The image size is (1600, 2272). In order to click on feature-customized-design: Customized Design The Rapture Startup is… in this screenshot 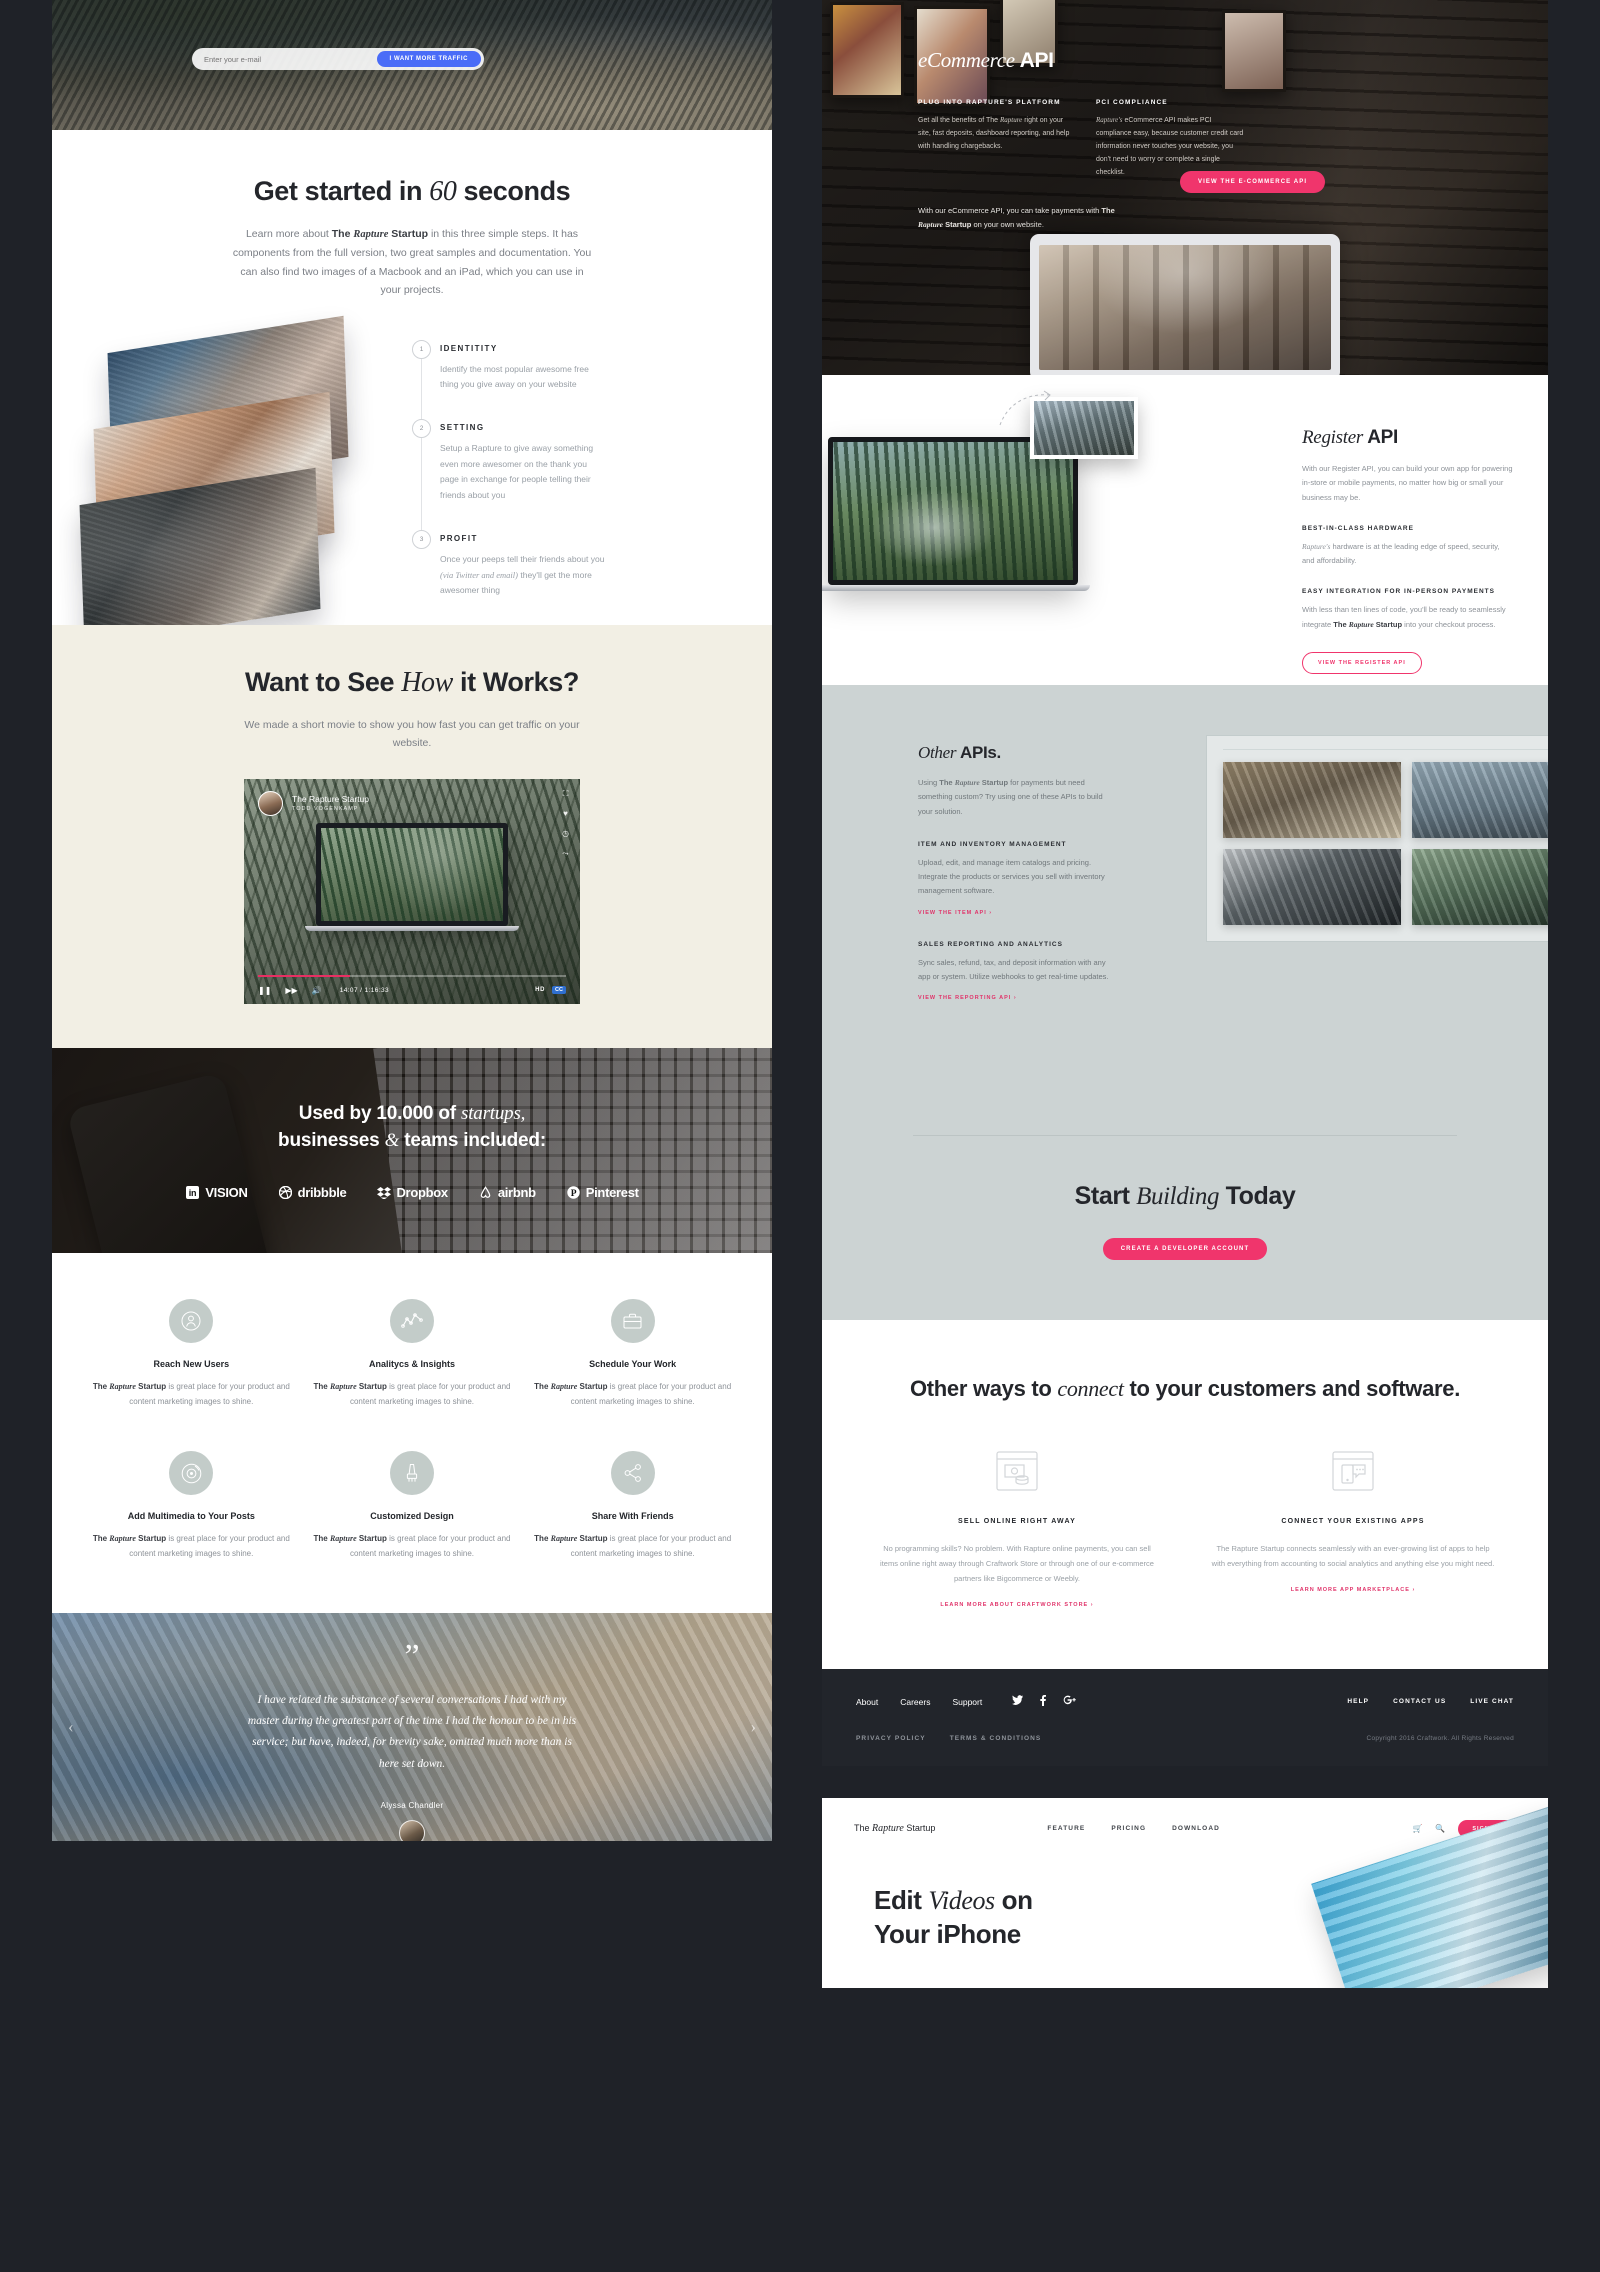, I will do `click(412, 1506)`.